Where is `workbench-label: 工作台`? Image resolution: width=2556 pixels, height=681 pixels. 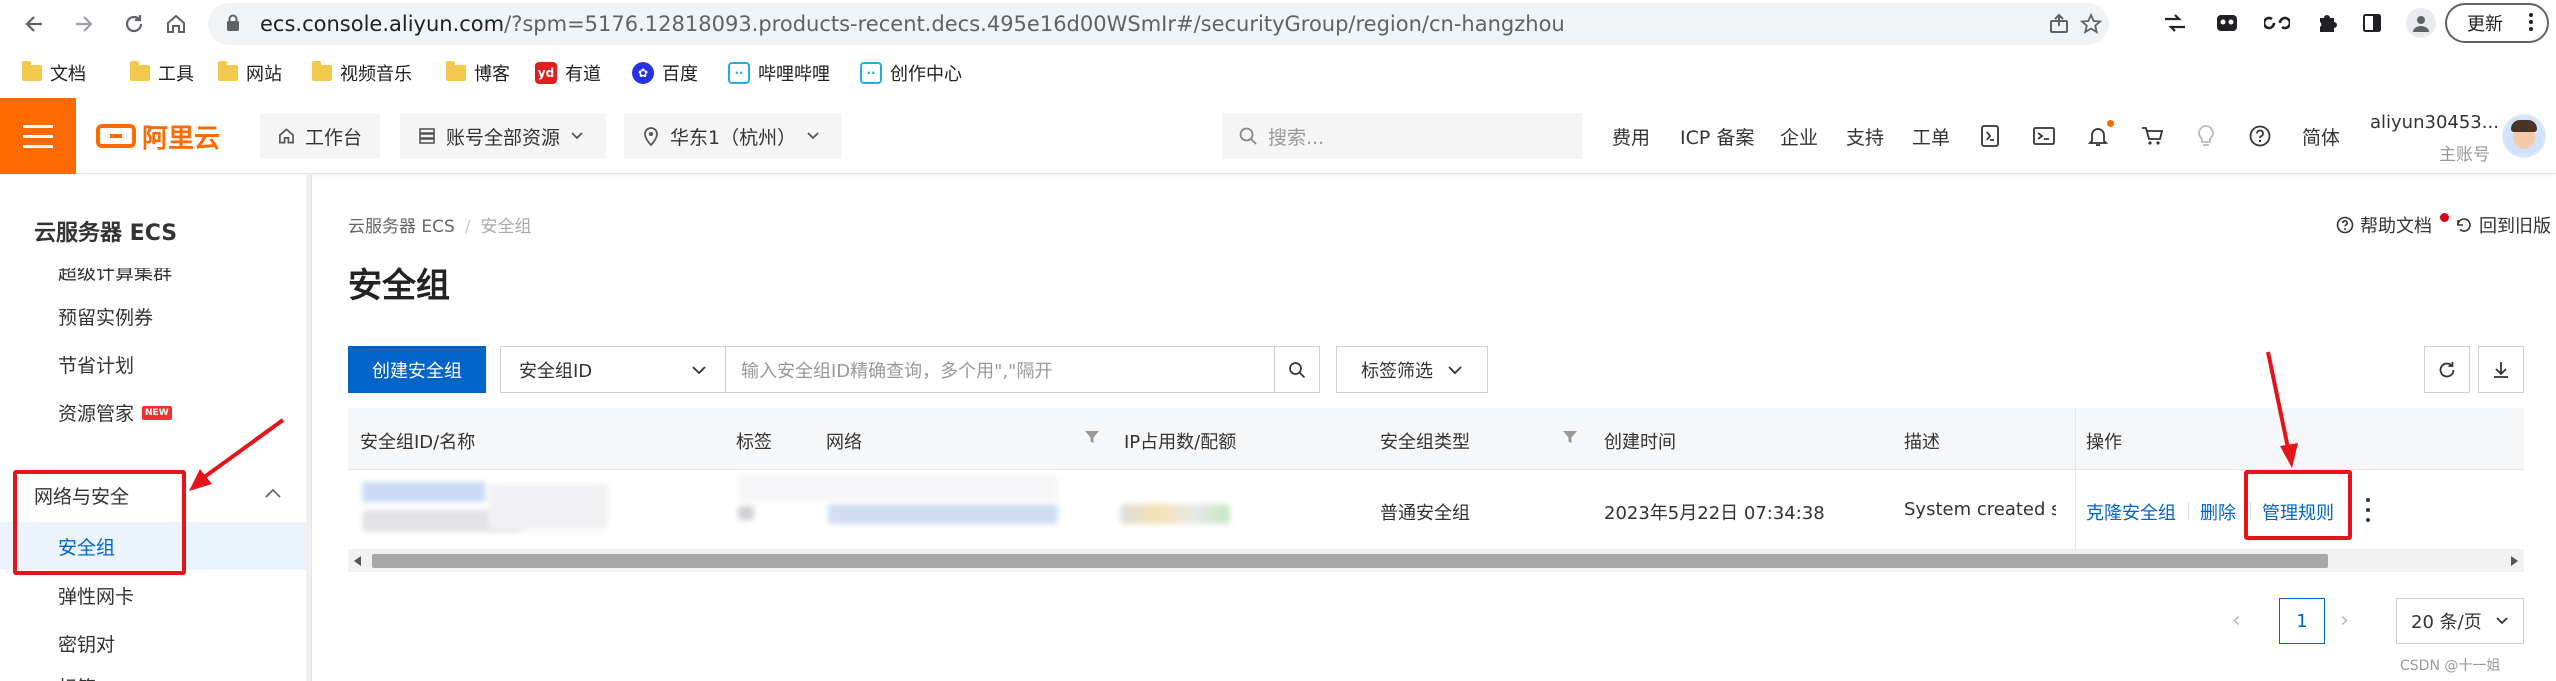
workbench-label: 工作台 is located at coordinates (333, 137).